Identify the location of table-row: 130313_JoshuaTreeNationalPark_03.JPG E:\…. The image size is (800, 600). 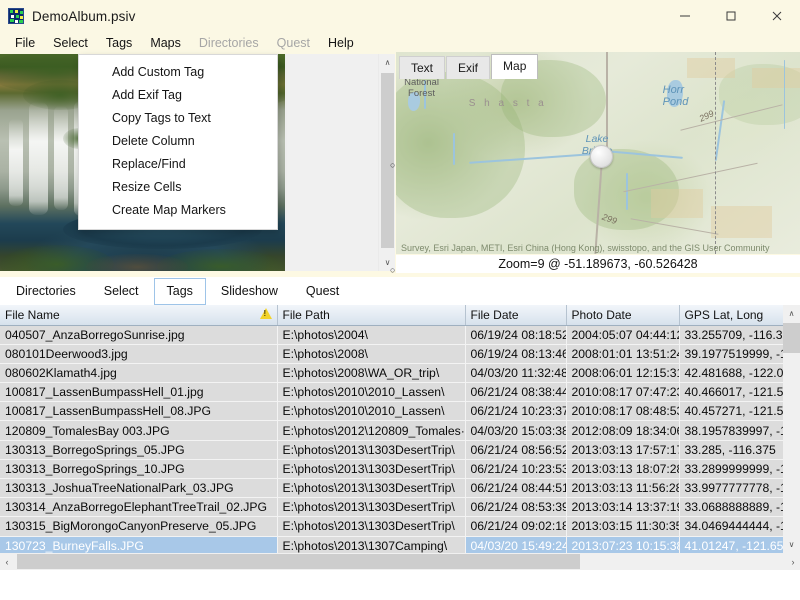
(400, 488).